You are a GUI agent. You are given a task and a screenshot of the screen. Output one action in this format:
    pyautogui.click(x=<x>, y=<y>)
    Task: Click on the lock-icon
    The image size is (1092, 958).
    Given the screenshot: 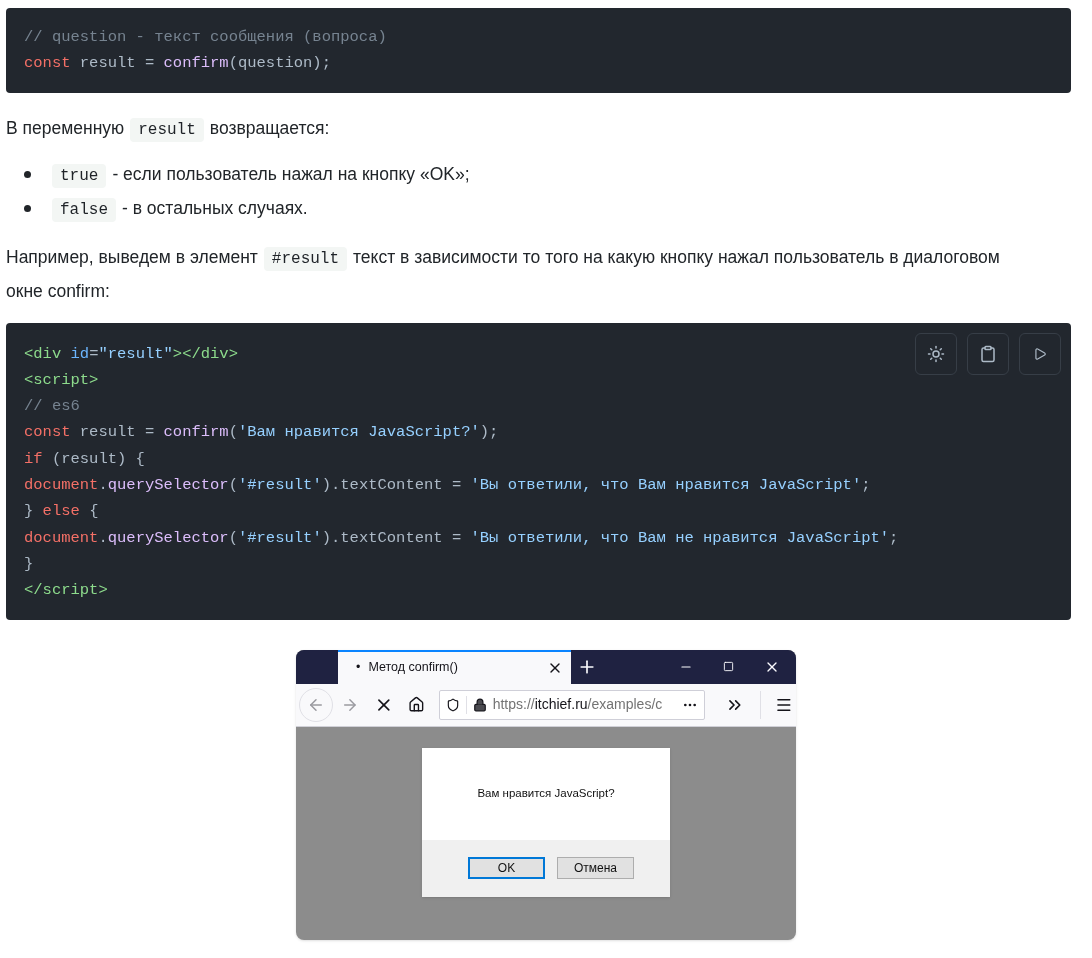 What is the action you would take?
    pyautogui.click(x=479, y=704)
    